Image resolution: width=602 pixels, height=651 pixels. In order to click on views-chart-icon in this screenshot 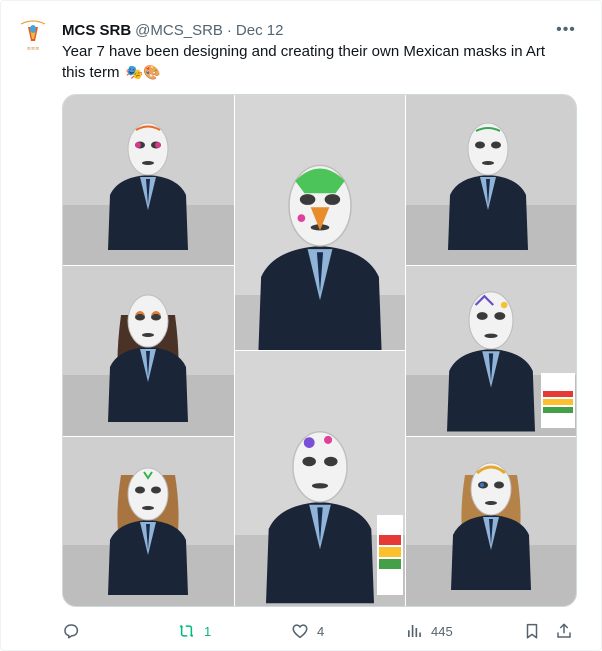, I will do `click(414, 631)`.